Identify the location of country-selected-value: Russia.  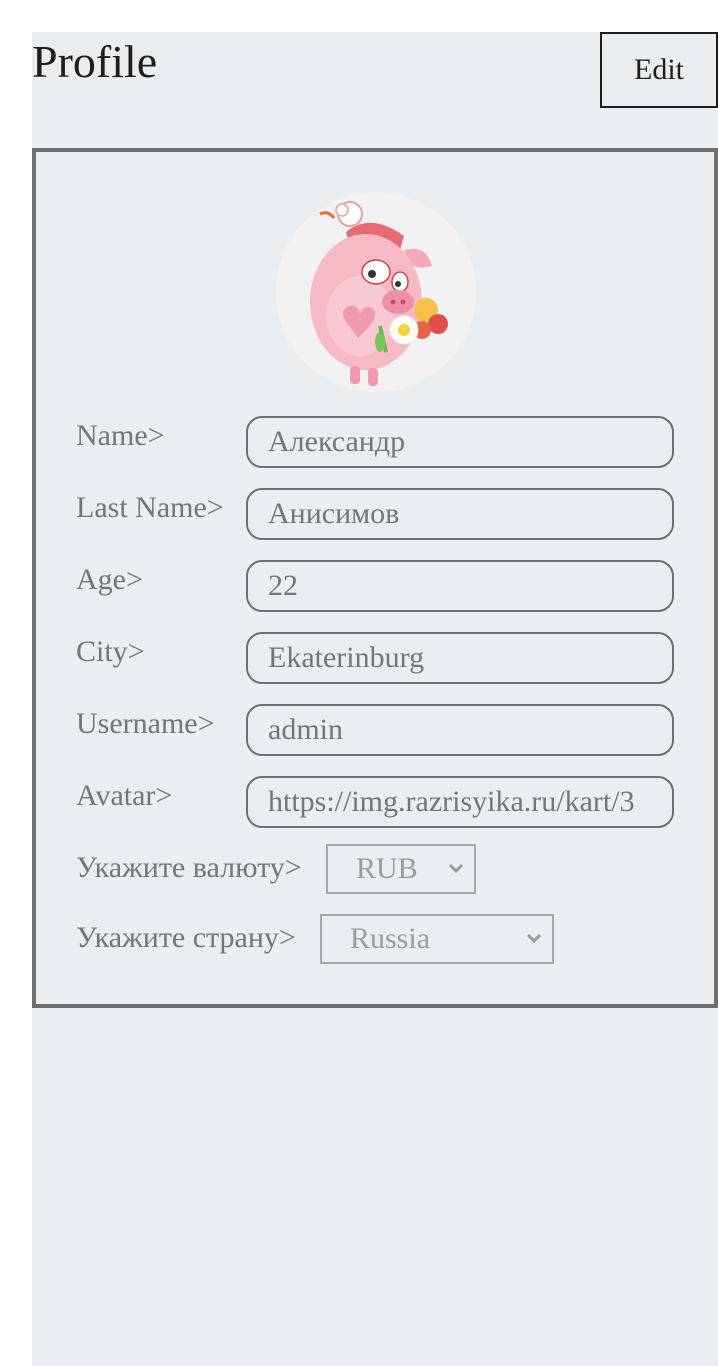
(390, 938).